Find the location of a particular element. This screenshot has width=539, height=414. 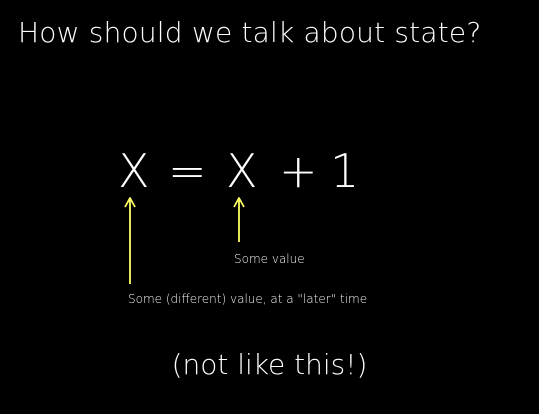

equation-equals-sign: = is located at coordinates (187, 171).